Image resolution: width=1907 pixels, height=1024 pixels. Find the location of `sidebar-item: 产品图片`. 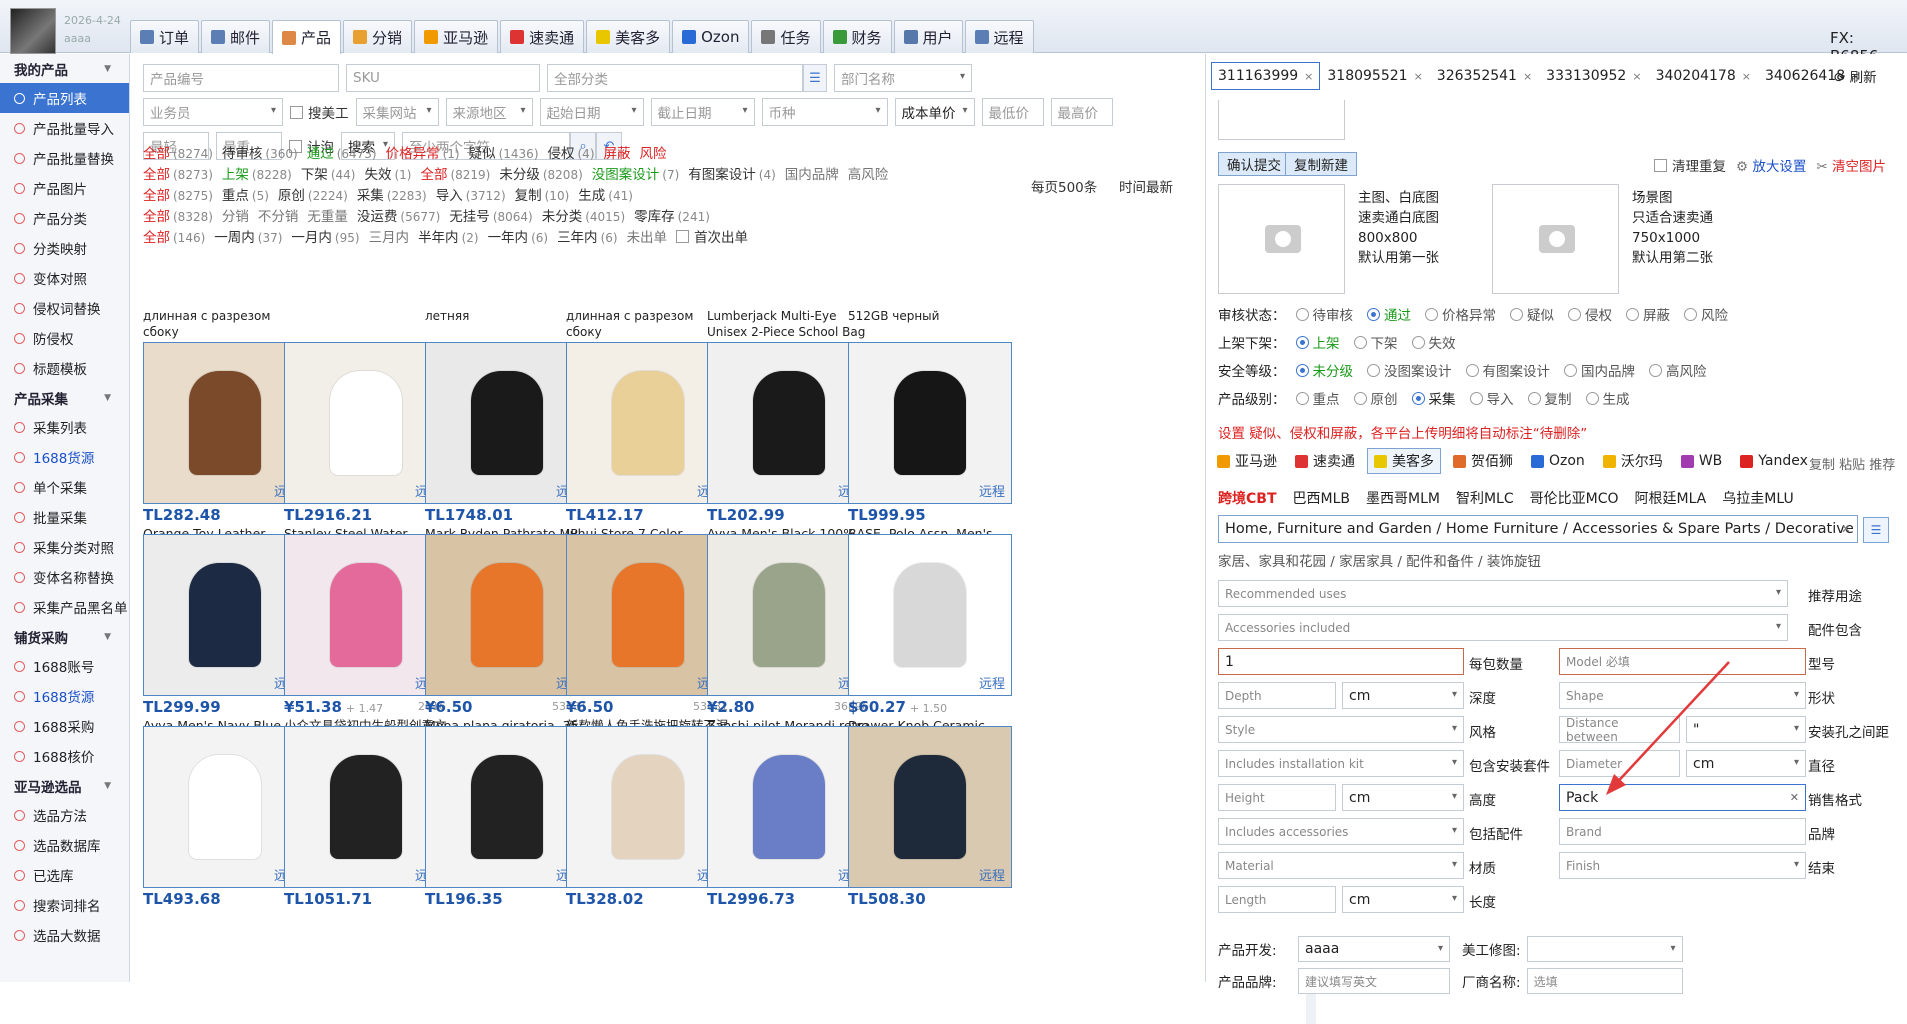

sidebar-item: 产品图片 is located at coordinates (64, 188).